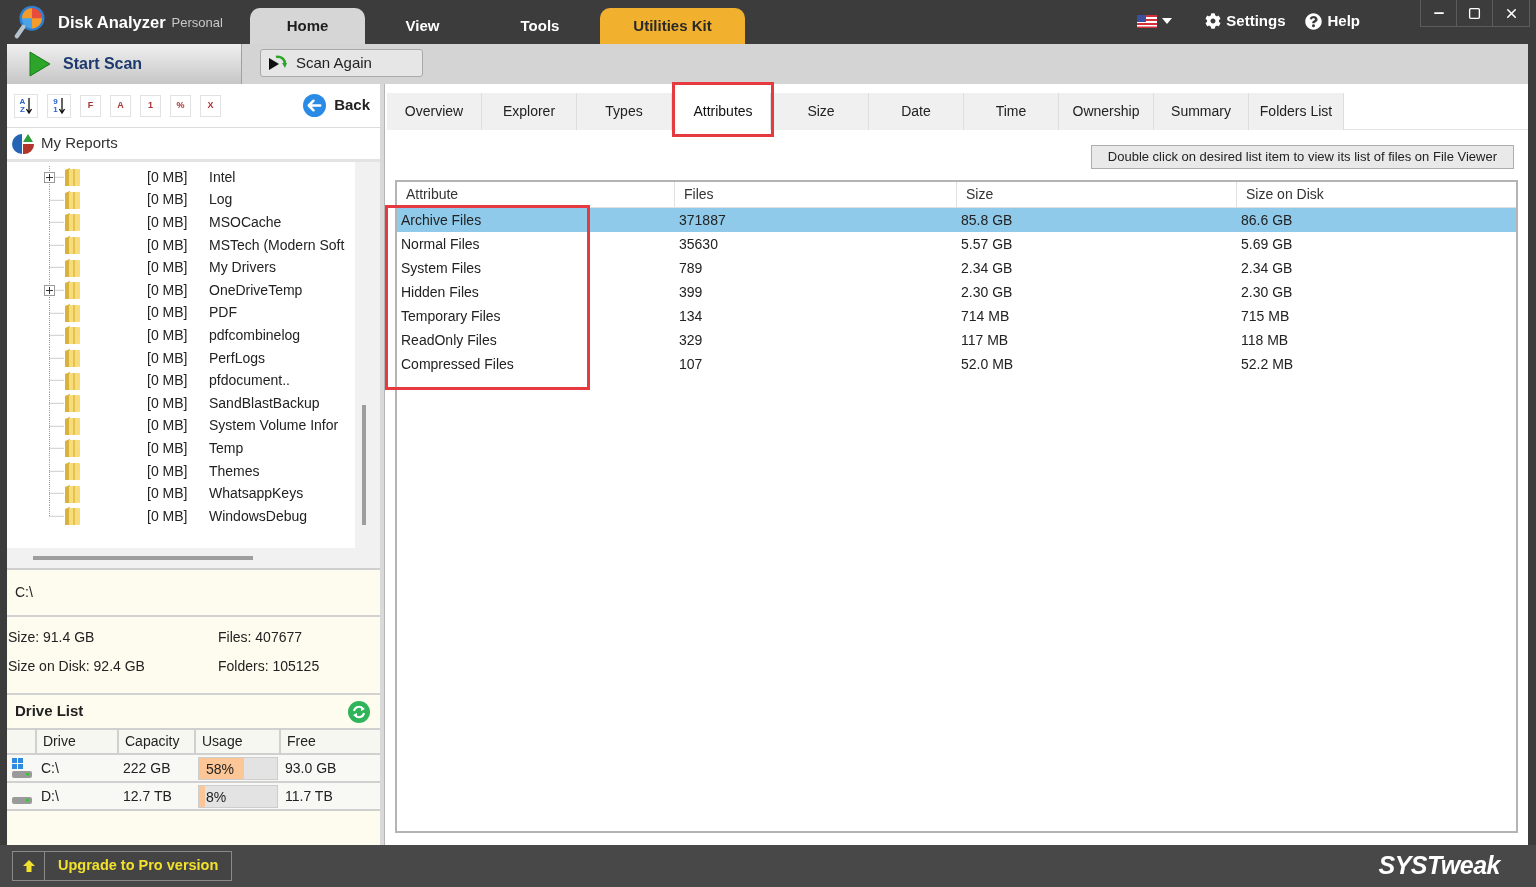 The height and width of the screenshot is (887, 1536). Describe the element at coordinates (1314, 21) in the screenshot. I see `help-icon` at that location.